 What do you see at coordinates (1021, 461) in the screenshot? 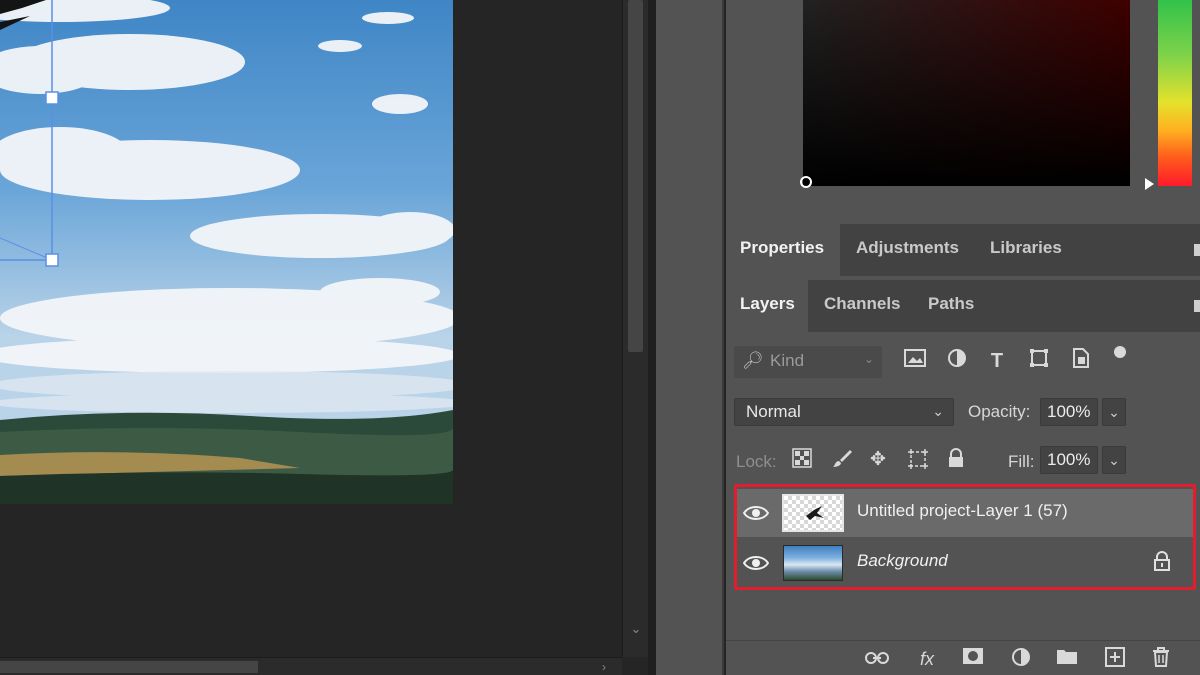
I see `fill-label: Fill:` at bounding box center [1021, 461].